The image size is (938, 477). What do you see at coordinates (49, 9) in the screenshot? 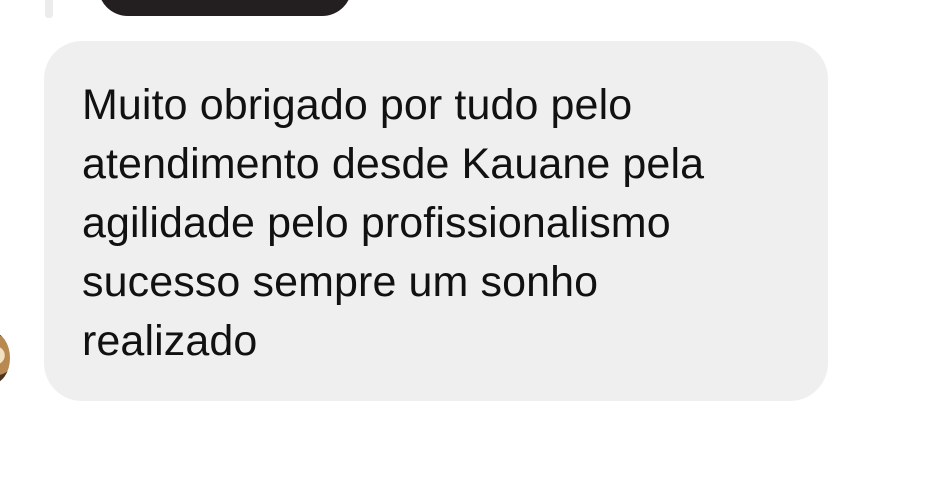
I see `scroll-edge-indicator` at bounding box center [49, 9].